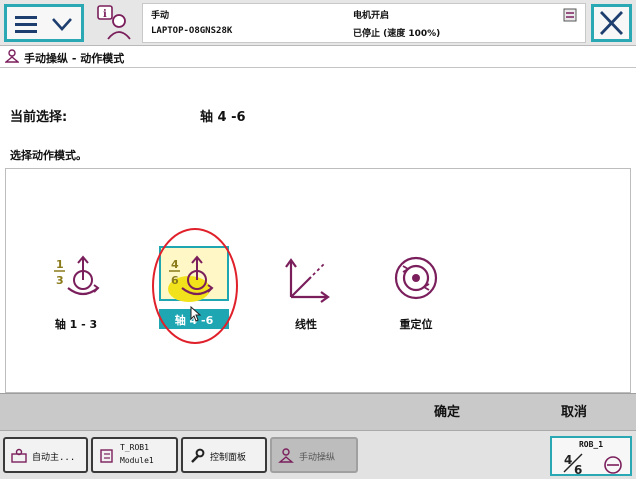 This screenshot has width=636, height=479. What do you see at coordinates (578, 469) in the screenshot?
I see `svg-text: 6` at bounding box center [578, 469].